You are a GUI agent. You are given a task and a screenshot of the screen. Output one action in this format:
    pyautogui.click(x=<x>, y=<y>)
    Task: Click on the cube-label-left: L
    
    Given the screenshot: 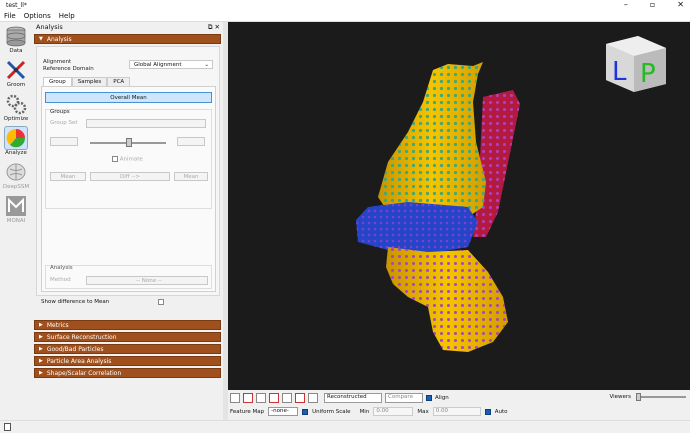 What is the action you would take?
    pyautogui.click(x=619, y=72)
    